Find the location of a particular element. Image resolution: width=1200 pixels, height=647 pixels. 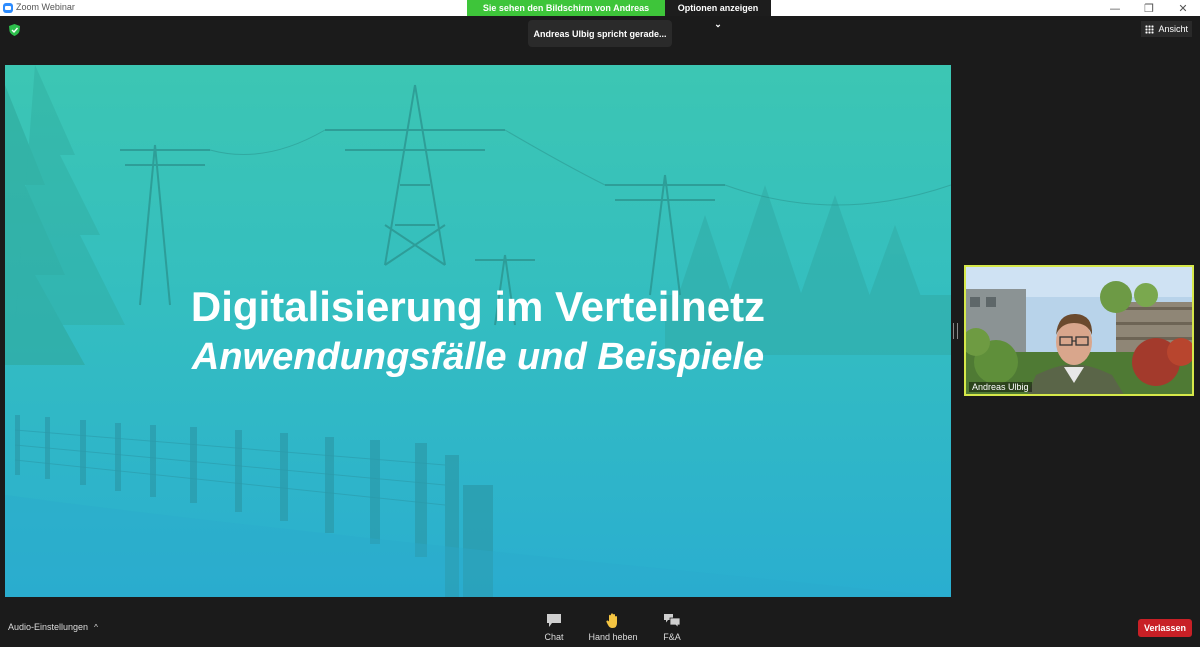

qa-label: F&A is located at coordinates (672, 637).